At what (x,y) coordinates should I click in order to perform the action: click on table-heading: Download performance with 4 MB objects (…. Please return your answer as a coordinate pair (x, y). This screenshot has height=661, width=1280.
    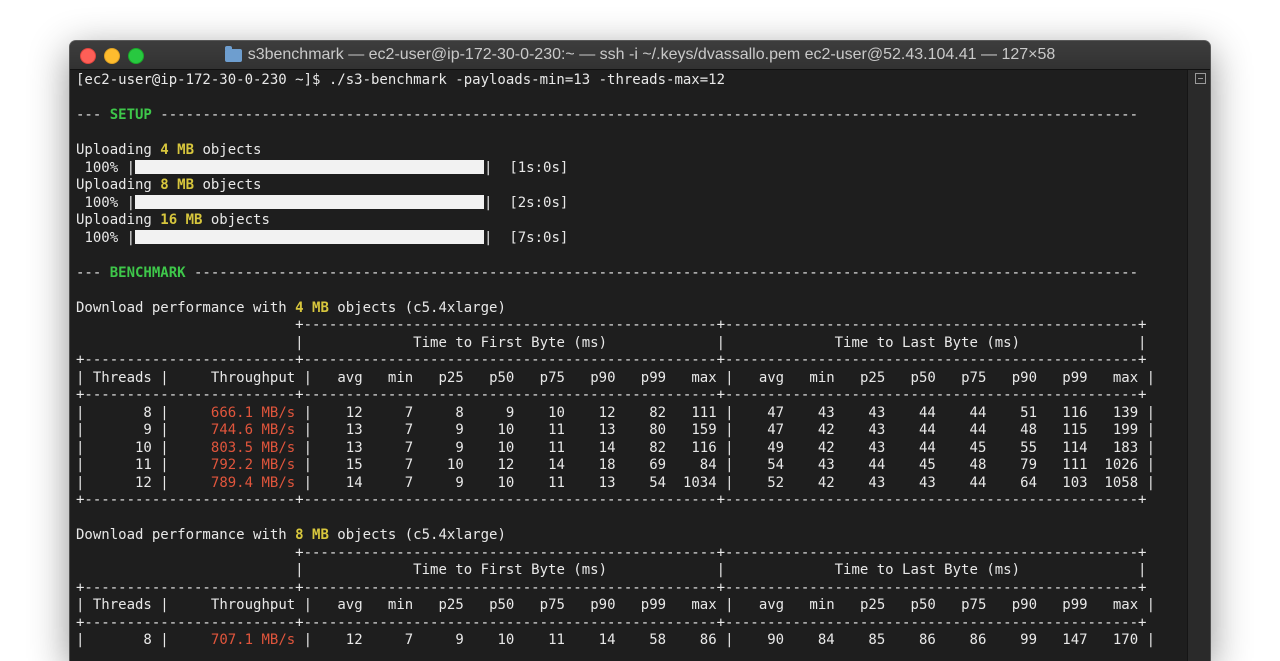
    Looking at the image, I should click on (632, 309).